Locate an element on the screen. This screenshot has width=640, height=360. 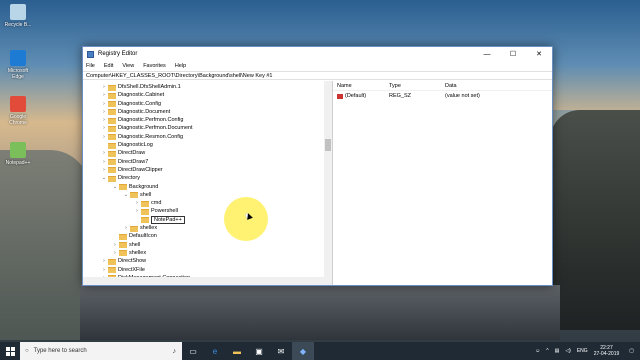
tree-node: › cmd is located at coordinates (203, 203).